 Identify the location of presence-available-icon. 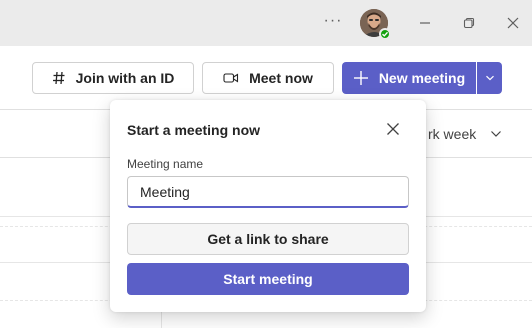
(385, 34).